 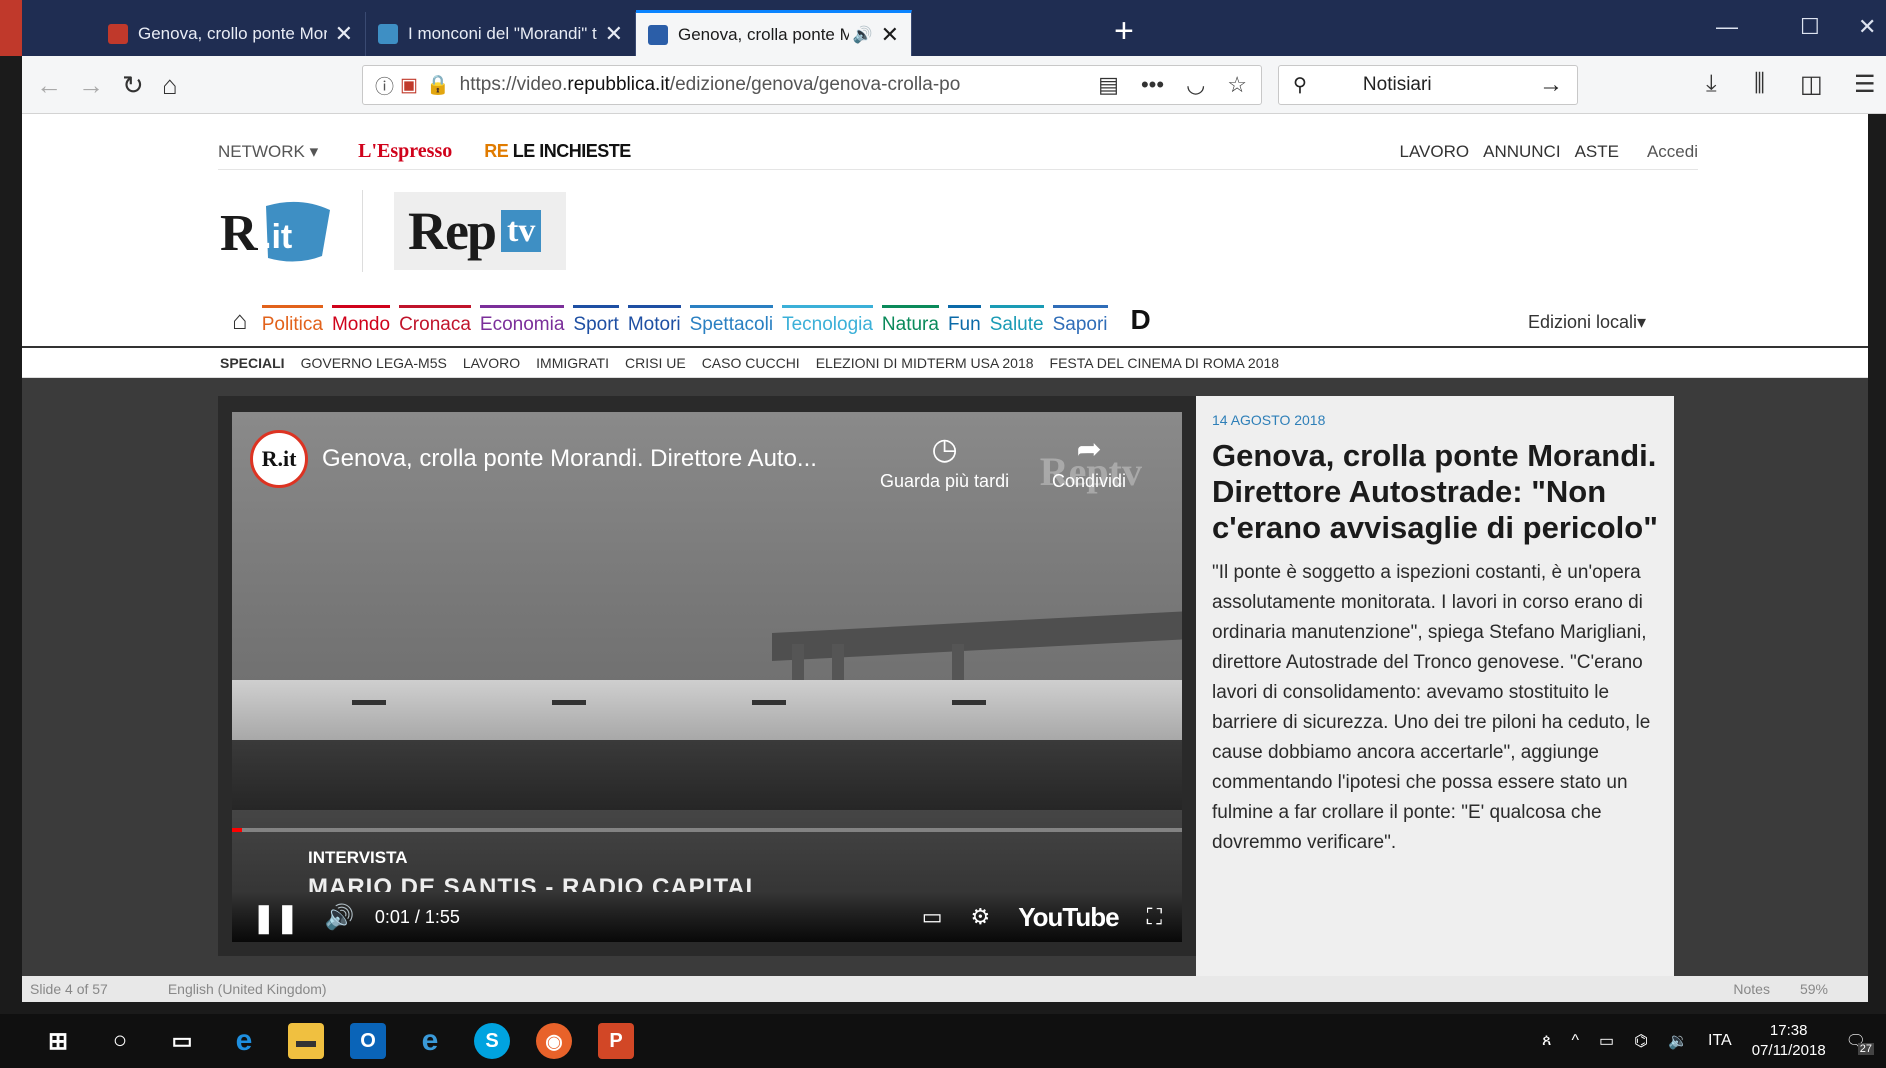 I want to click on nav-tecnologia: Tecnologia, so click(x=827, y=320).